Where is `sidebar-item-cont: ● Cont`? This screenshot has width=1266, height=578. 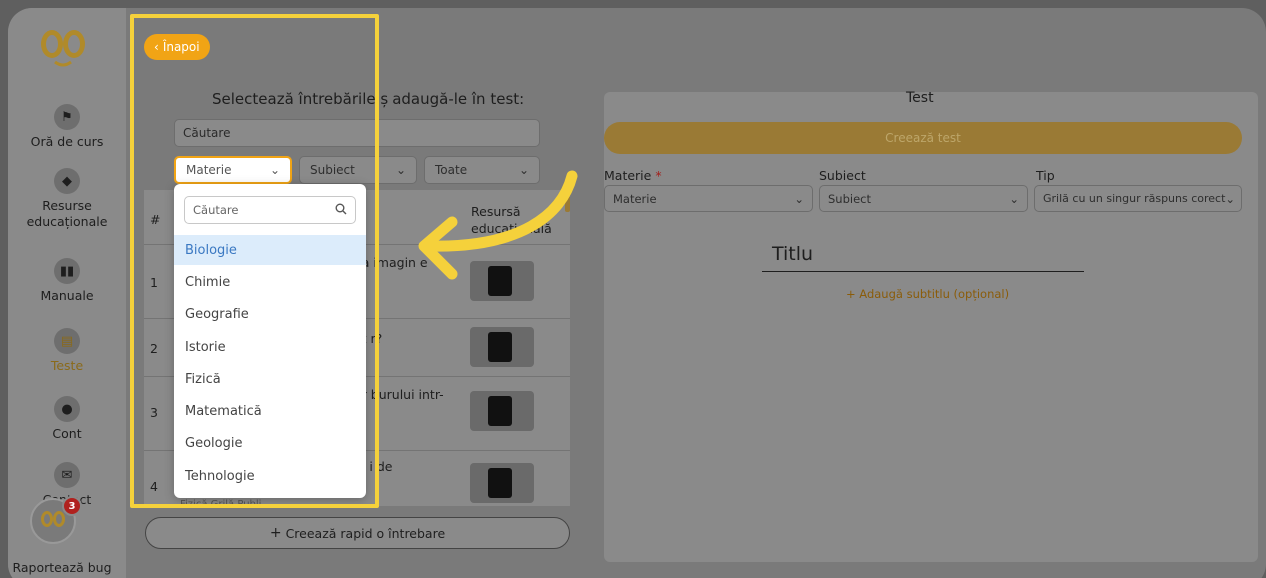 sidebar-item-cont: ● Cont is located at coordinates (67, 418).